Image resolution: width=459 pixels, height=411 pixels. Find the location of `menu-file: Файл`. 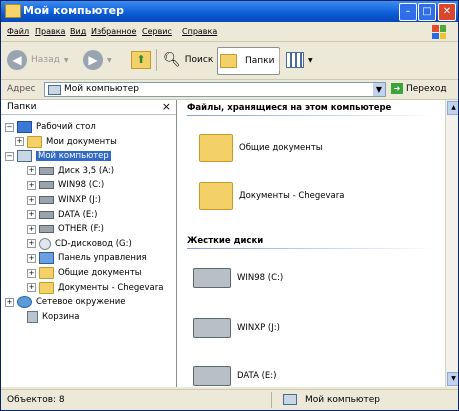

menu-file: Файл is located at coordinates (18, 31).